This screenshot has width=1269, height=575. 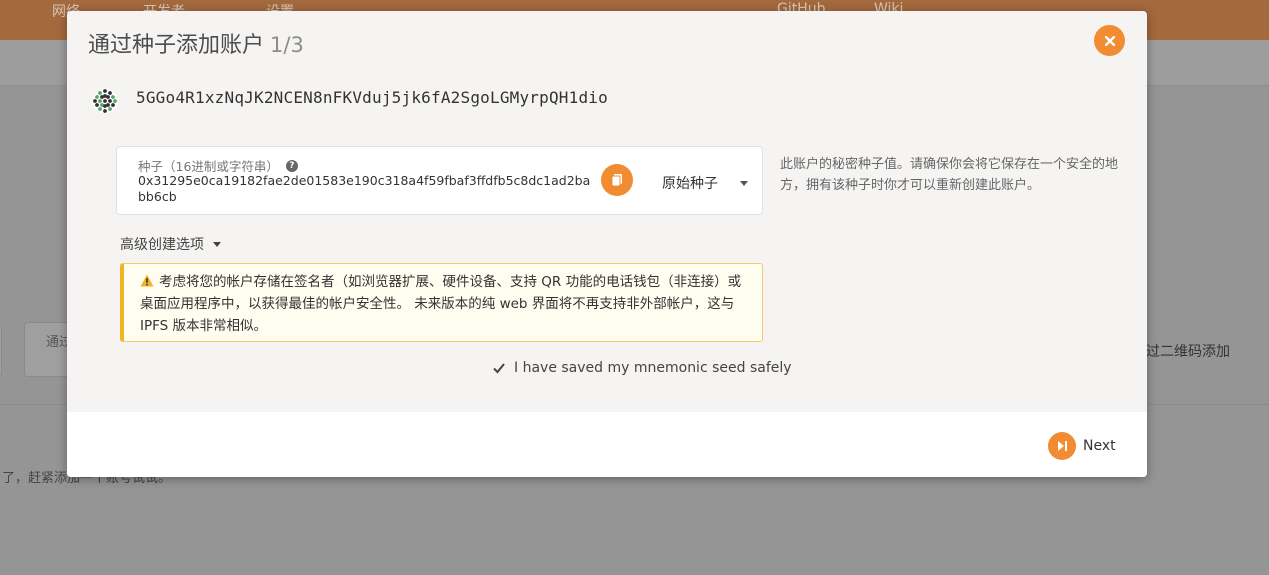 I want to click on identicon, so click(x=105, y=101).